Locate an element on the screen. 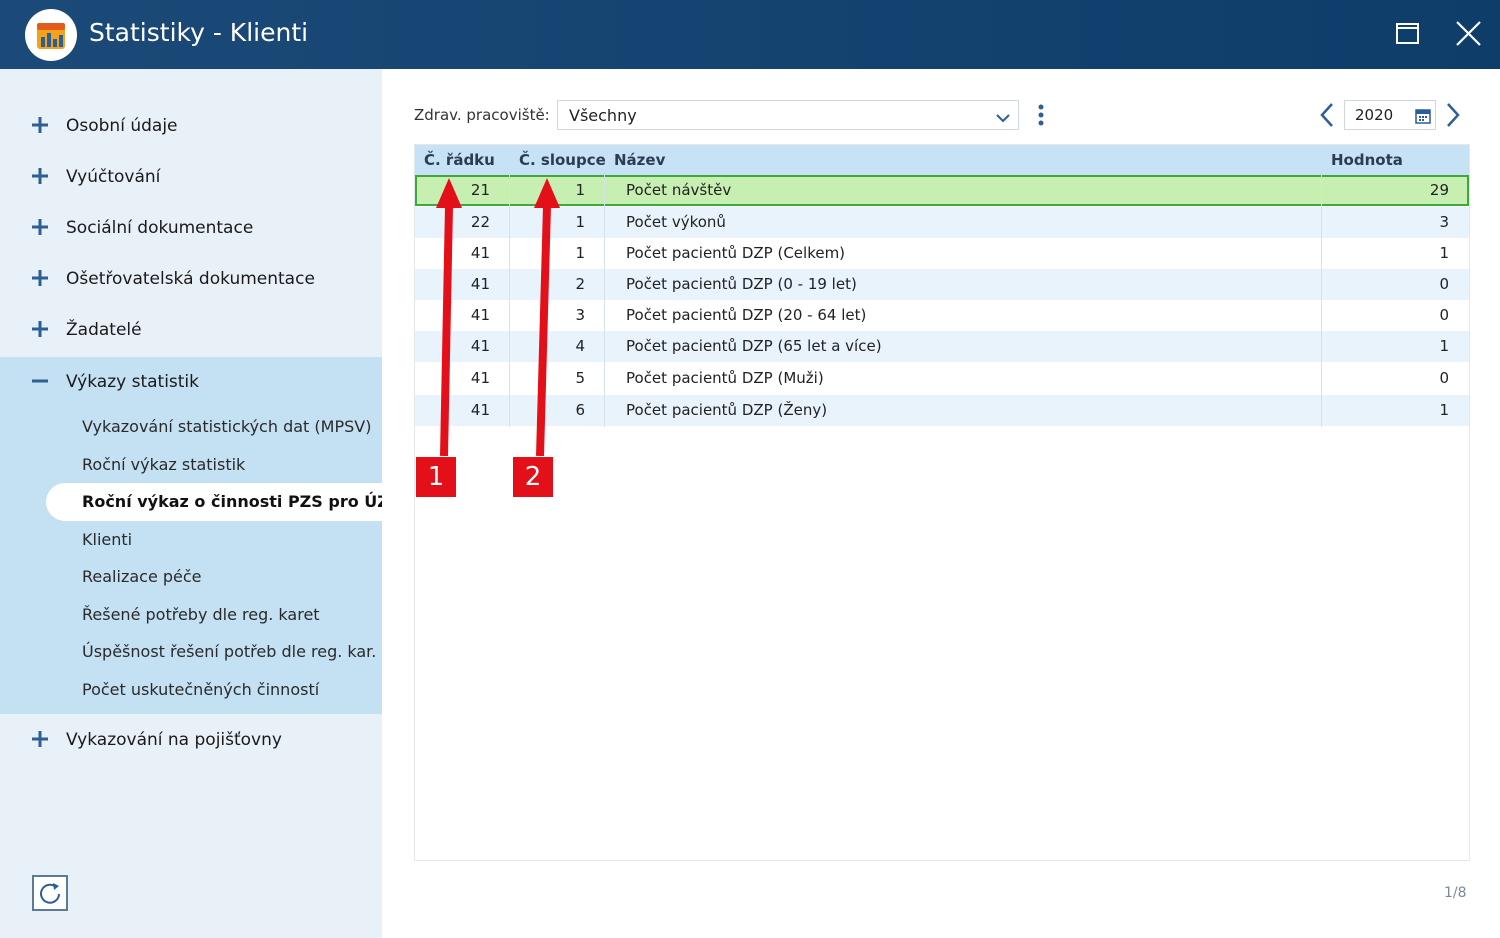 The height and width of the screenshot is (938, 1500). table-header: Č. řádku Č. sloupce Název Hodnota is located at coordinates (942, 160).